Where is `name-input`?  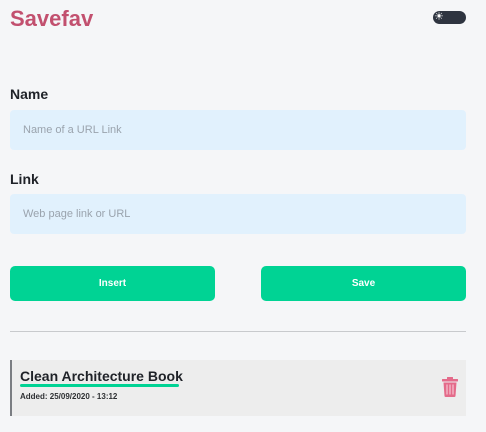 name-input is located at coordinates (238, 130).